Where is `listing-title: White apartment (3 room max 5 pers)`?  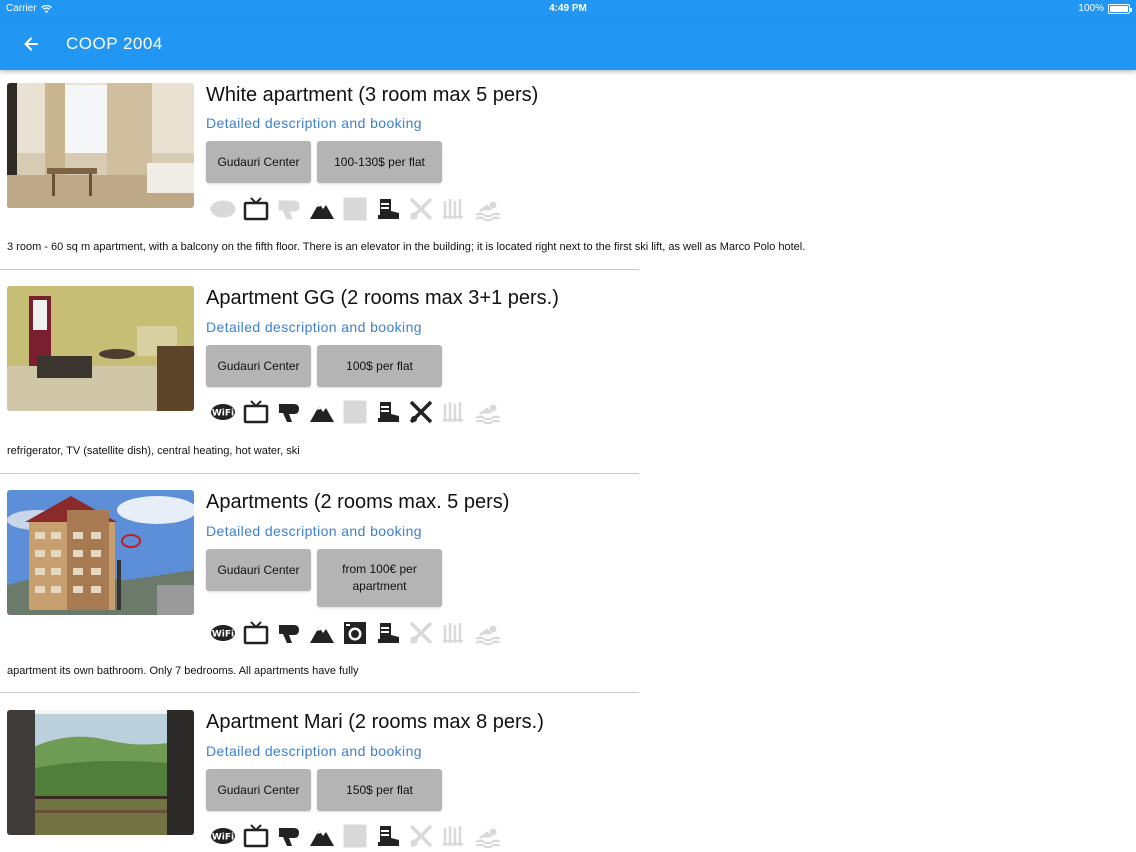 listing-title: White apartment (3 room max 5 pers) is located at coordinates (372, 95).